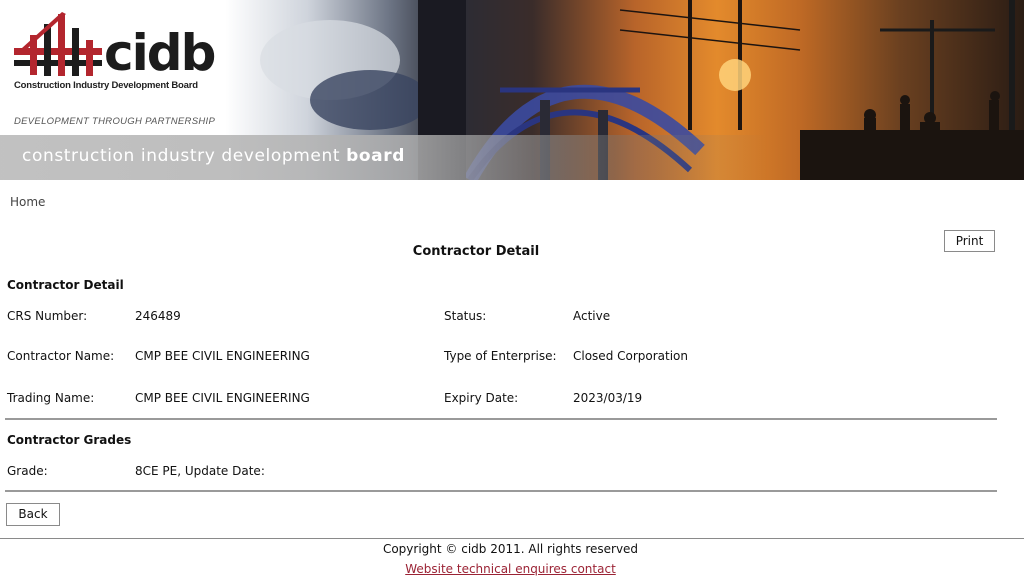 Image resolution: width=1024 pixels, height=577 pixels. Describe the element at coordinates (51, 398) in the screenshot. I see `trading-name-label: Trading Name:` at that location.